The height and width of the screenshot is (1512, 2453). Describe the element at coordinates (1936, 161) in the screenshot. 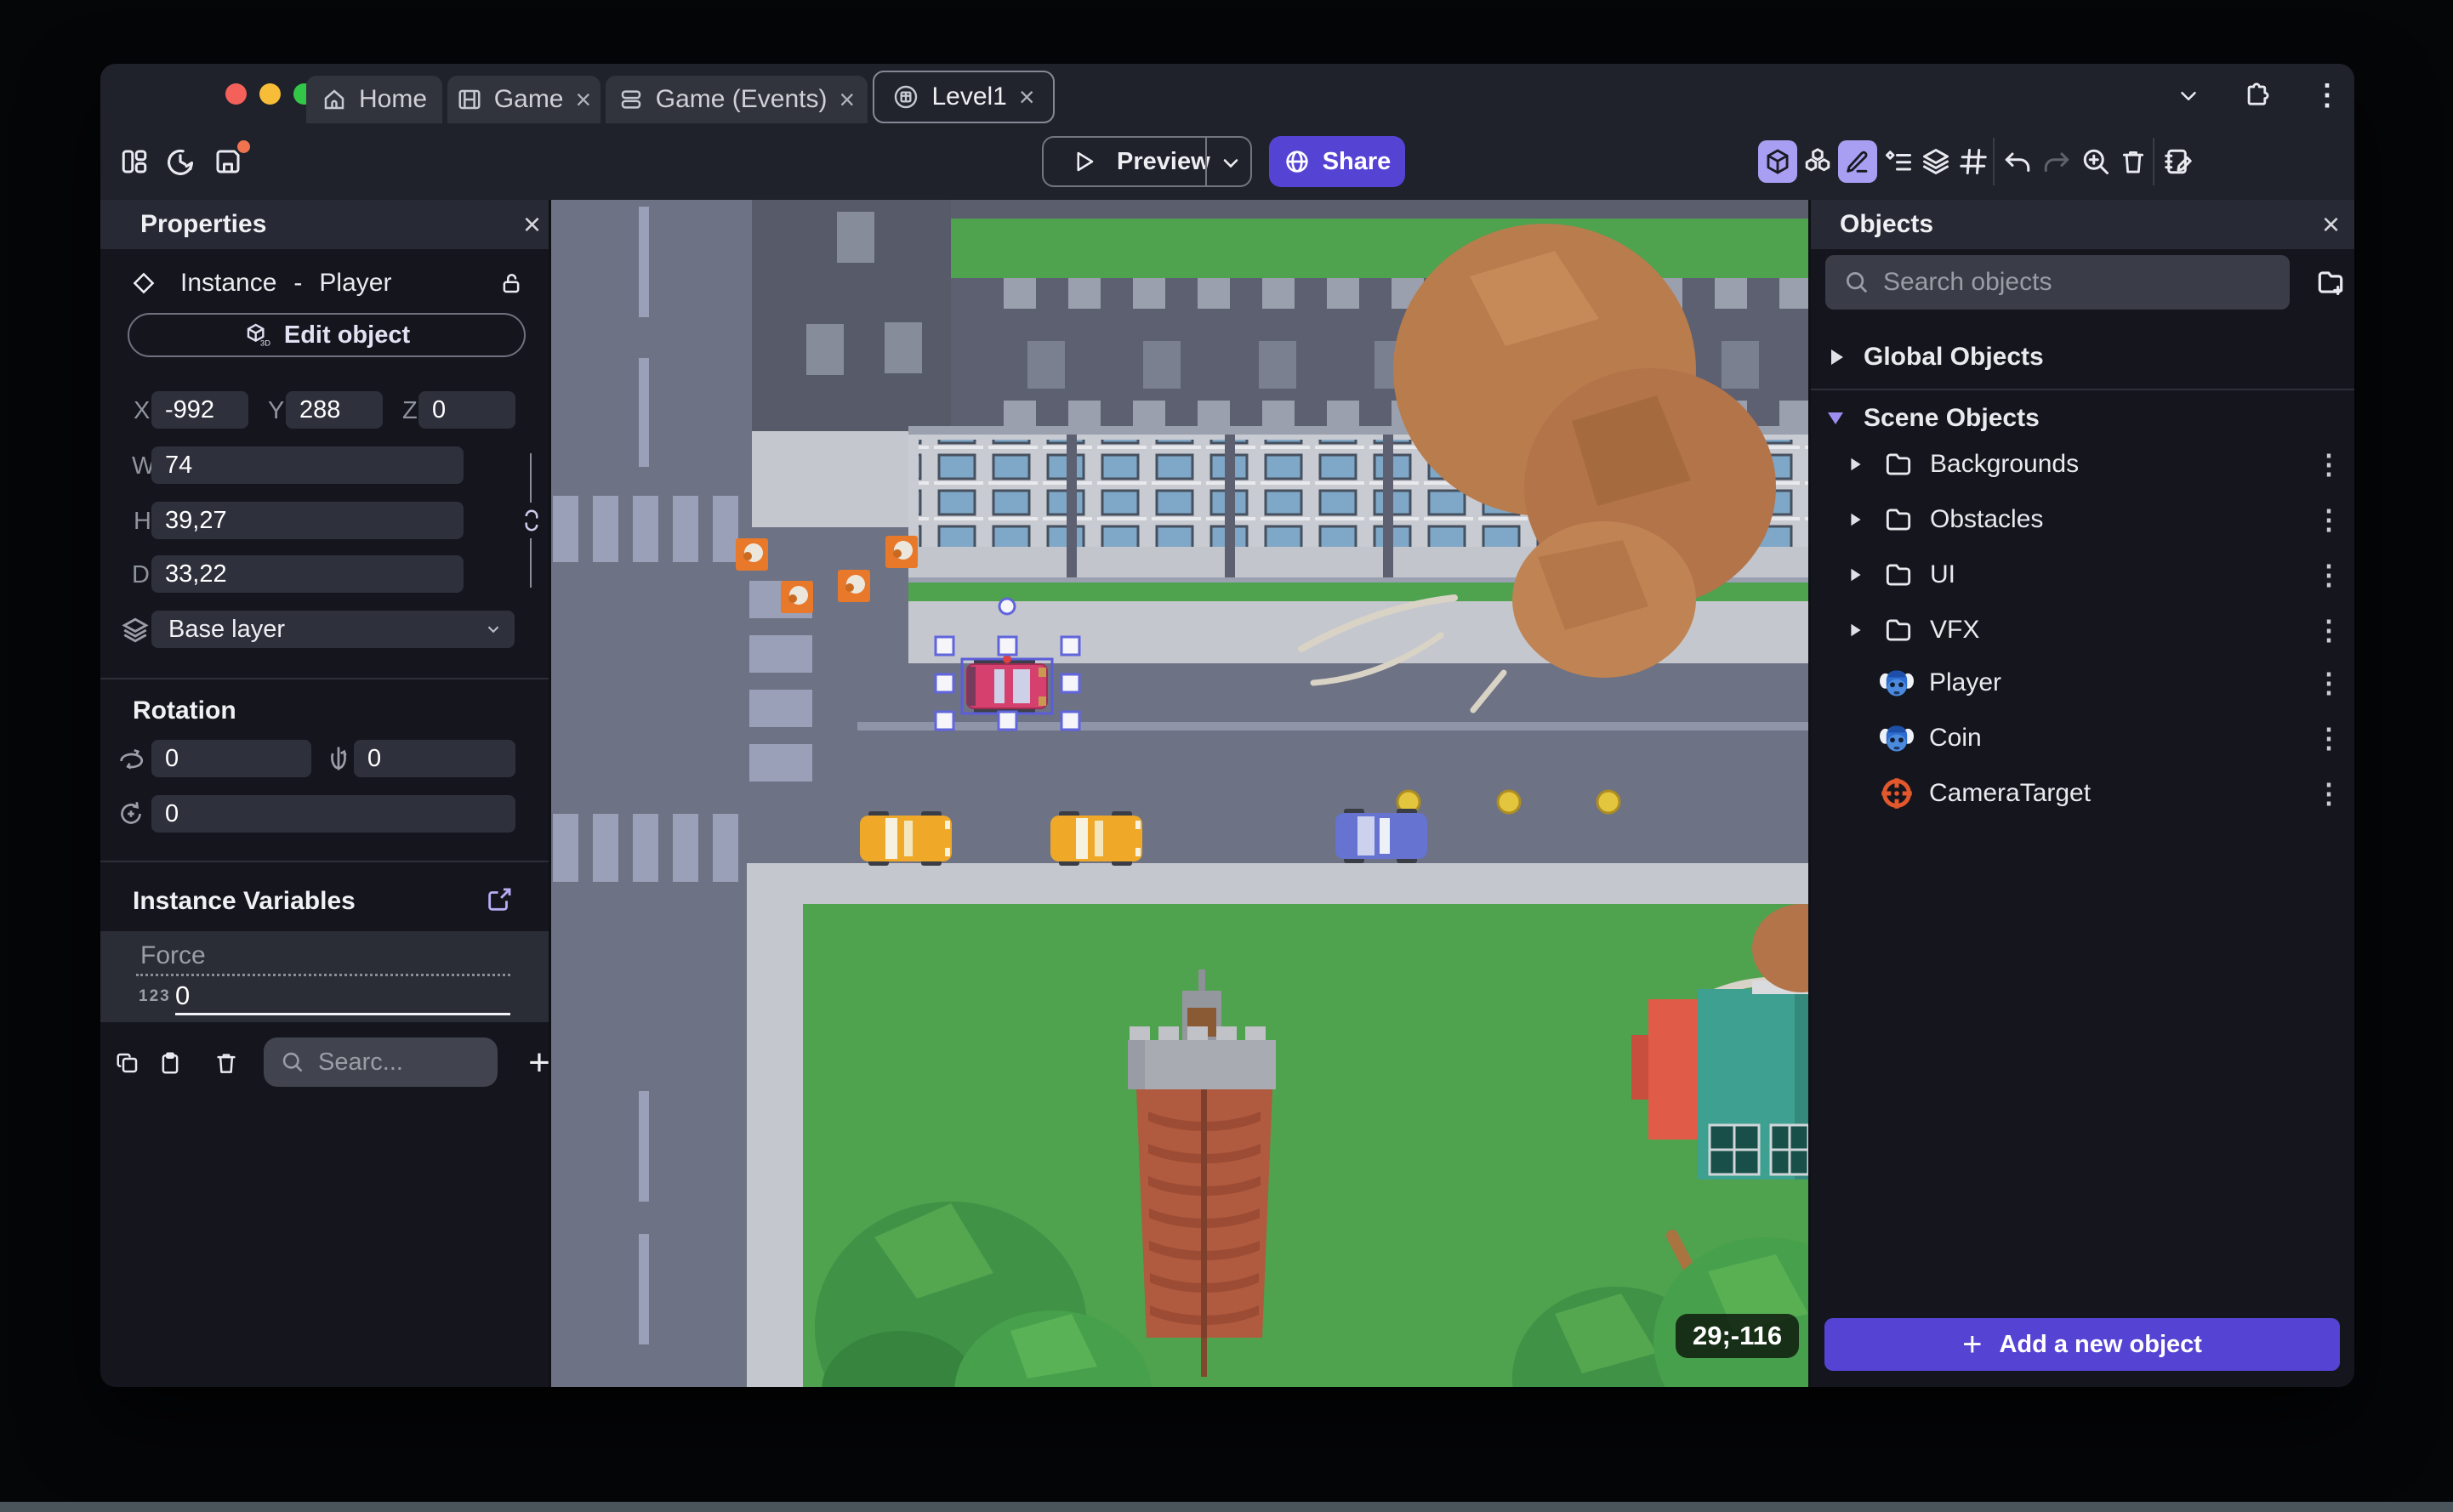

I see `layers-panel-button` at that location.